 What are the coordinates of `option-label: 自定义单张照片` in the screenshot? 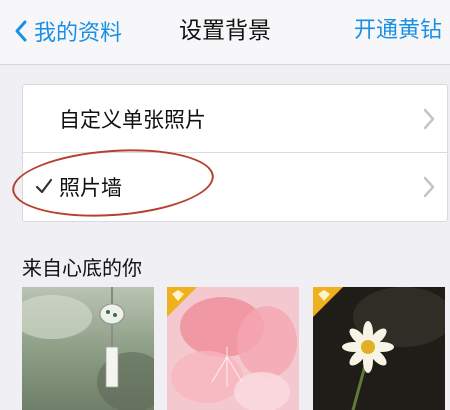 It's located at (132, 119).